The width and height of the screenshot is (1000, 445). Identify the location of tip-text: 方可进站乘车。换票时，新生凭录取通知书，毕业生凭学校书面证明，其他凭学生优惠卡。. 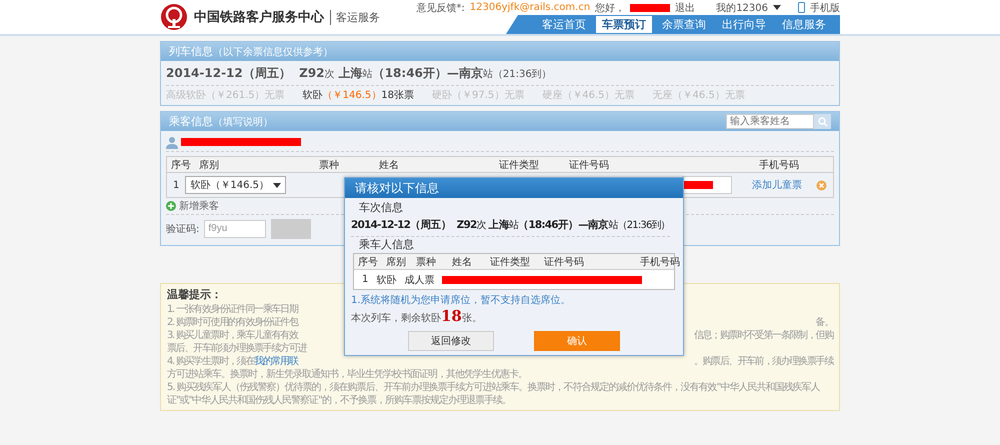
(347, 374).